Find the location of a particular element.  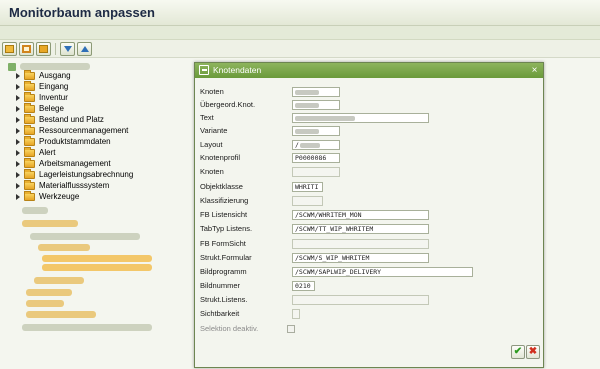

layout-label: Layout is located at coordinates (211, 144).